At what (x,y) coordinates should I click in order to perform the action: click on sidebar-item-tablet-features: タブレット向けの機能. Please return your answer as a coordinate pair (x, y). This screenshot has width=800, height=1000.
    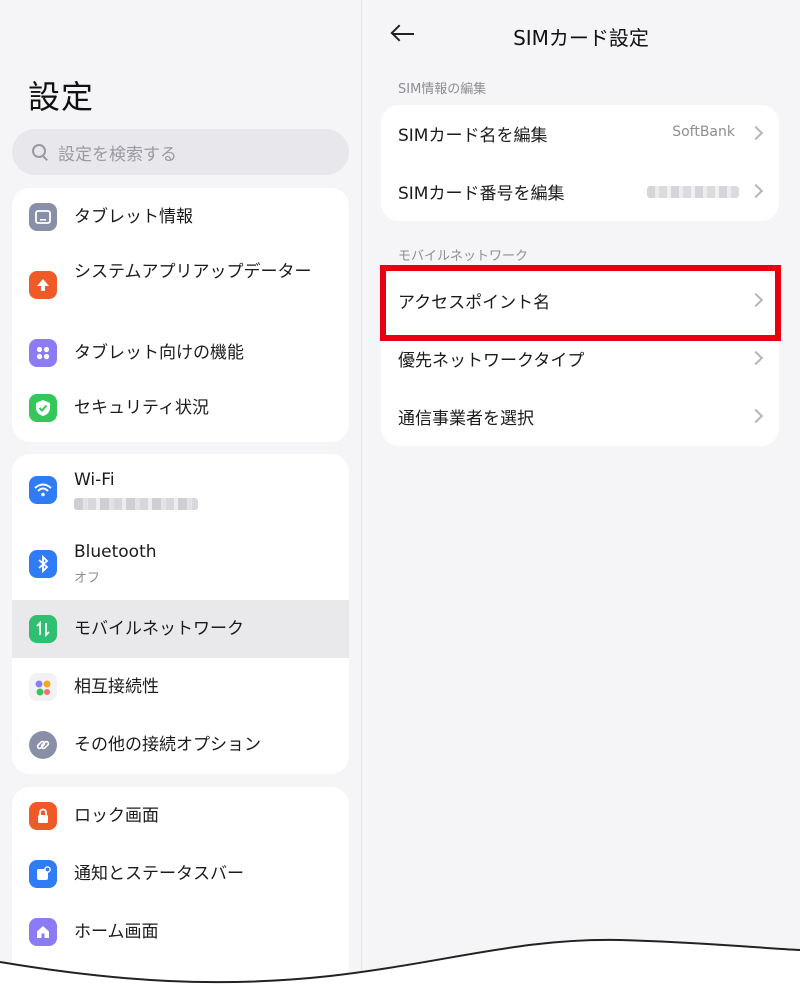
    Looking at the image, I should click on (180, 353).